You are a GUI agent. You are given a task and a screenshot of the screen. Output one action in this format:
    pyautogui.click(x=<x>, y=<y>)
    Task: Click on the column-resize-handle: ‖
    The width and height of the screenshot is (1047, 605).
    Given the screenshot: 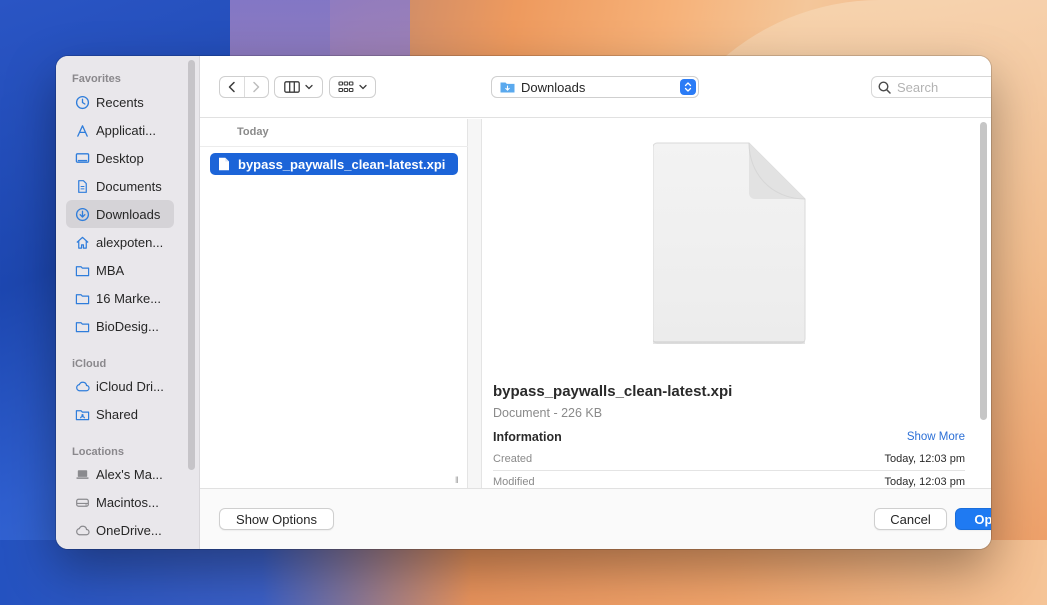 What is the action you would take?
    pyautogui.click(x=457, y=480)
    